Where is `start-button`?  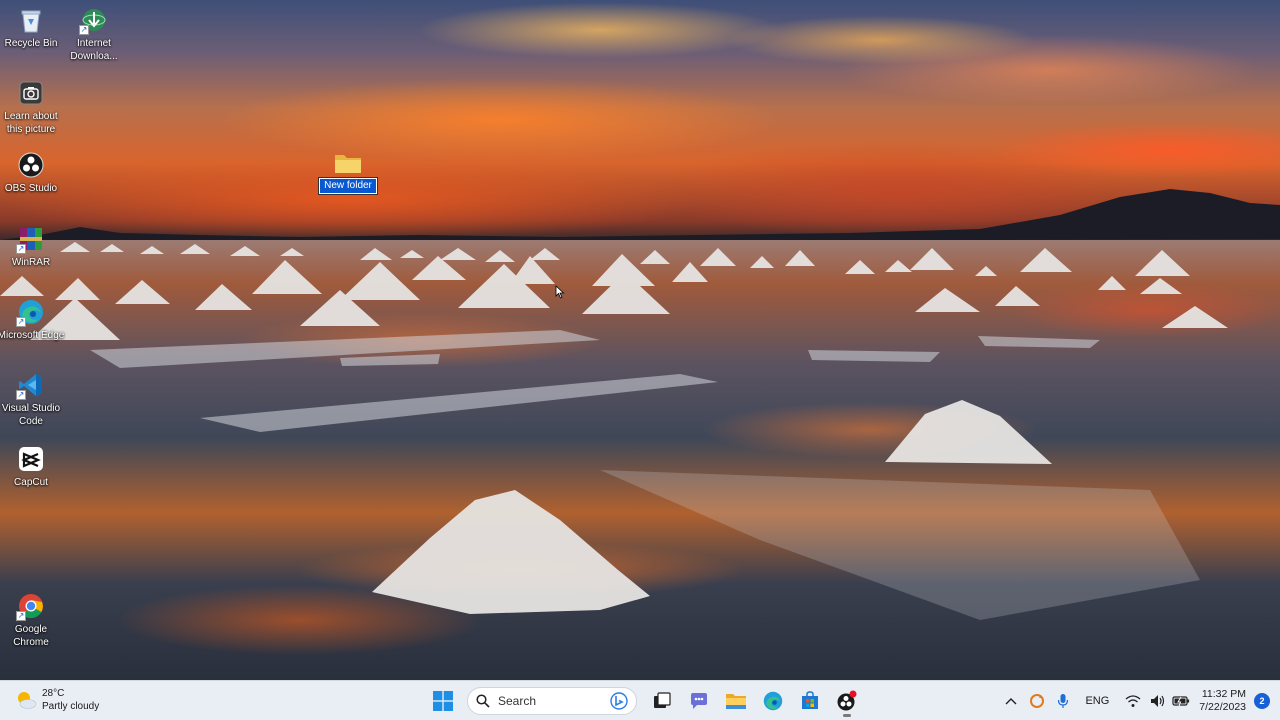 start-button is located at coordinates (443, 701).